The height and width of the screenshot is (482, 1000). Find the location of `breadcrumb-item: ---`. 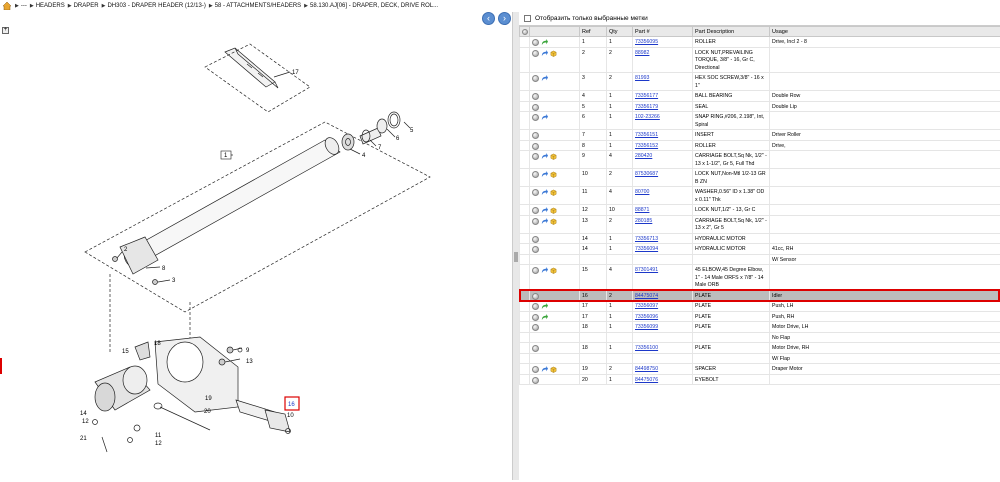

breadcrumb-item: --- is located at coordinates (24, 6).